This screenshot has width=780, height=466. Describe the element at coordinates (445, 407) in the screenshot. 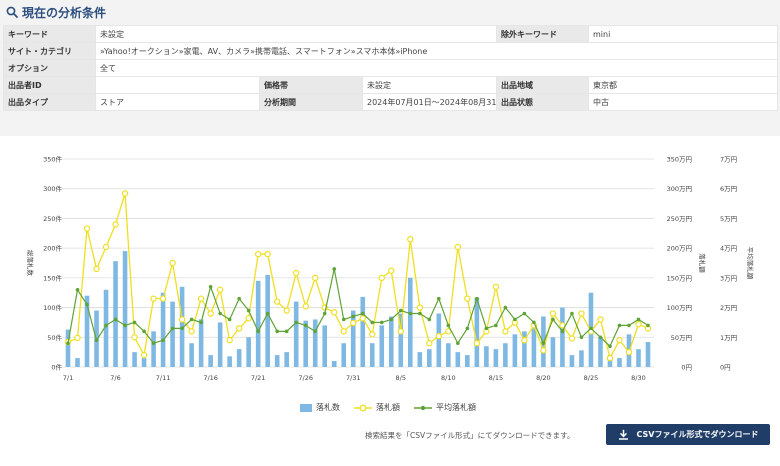

I see `legend-item-average: 平均落札額` at that location.